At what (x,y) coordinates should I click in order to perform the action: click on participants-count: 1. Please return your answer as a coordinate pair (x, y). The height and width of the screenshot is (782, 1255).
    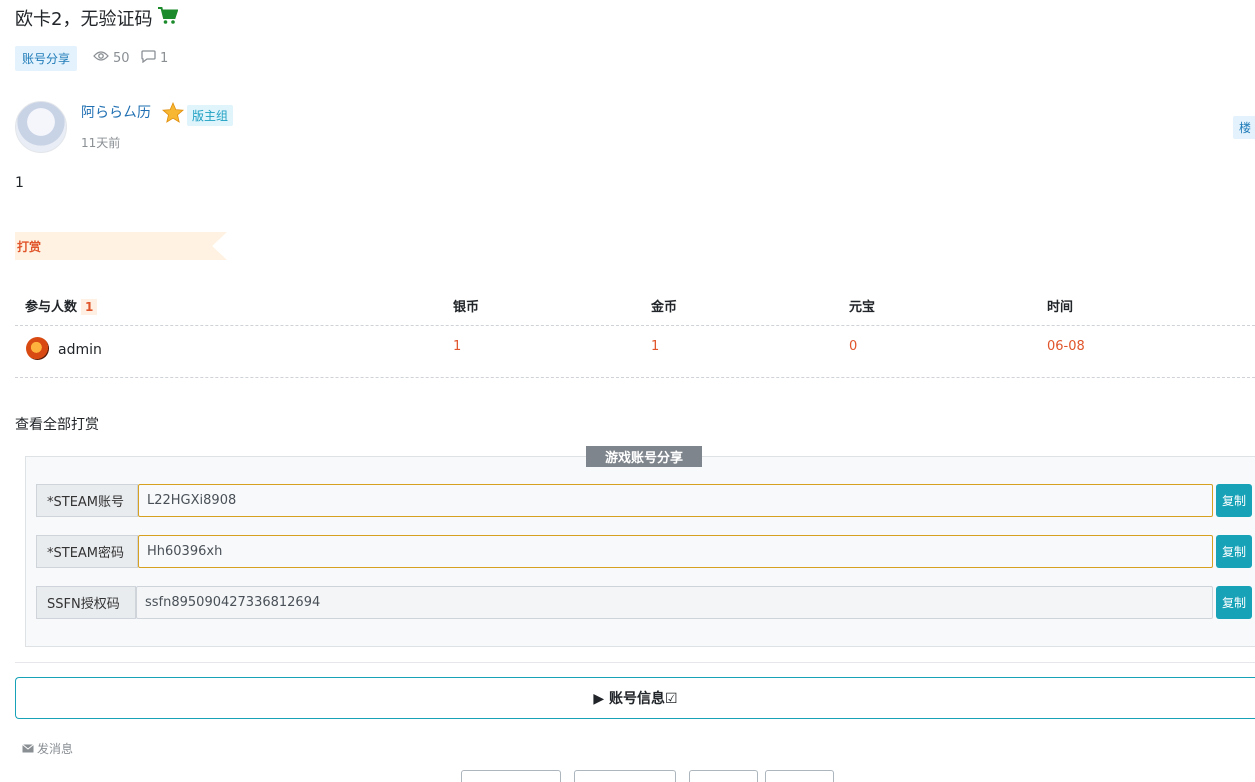
    Looking at the image, I should click on (89, 307).